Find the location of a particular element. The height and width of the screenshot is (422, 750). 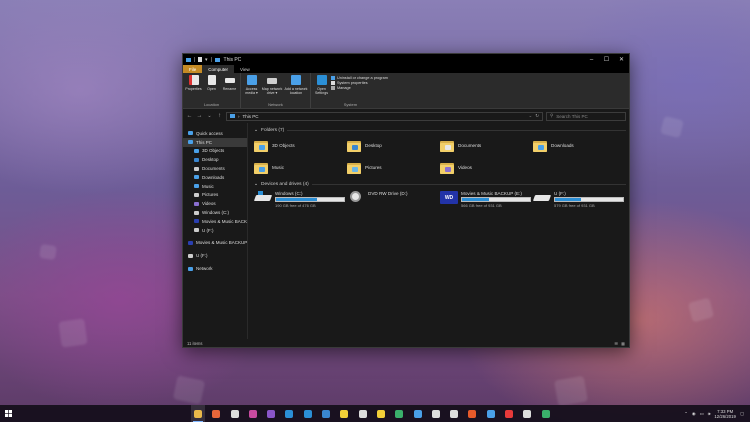

firefox-app is located at coordinates (216, 413).